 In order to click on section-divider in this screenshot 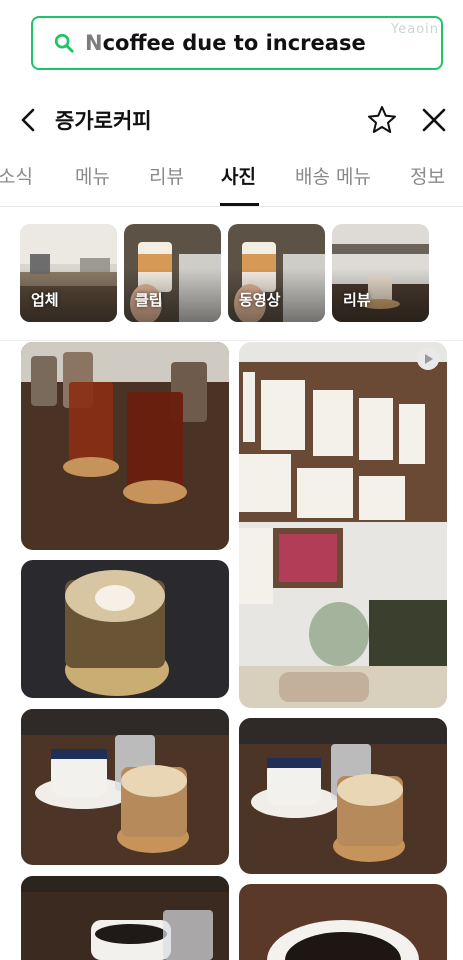, I will do `click(231, 340)`.